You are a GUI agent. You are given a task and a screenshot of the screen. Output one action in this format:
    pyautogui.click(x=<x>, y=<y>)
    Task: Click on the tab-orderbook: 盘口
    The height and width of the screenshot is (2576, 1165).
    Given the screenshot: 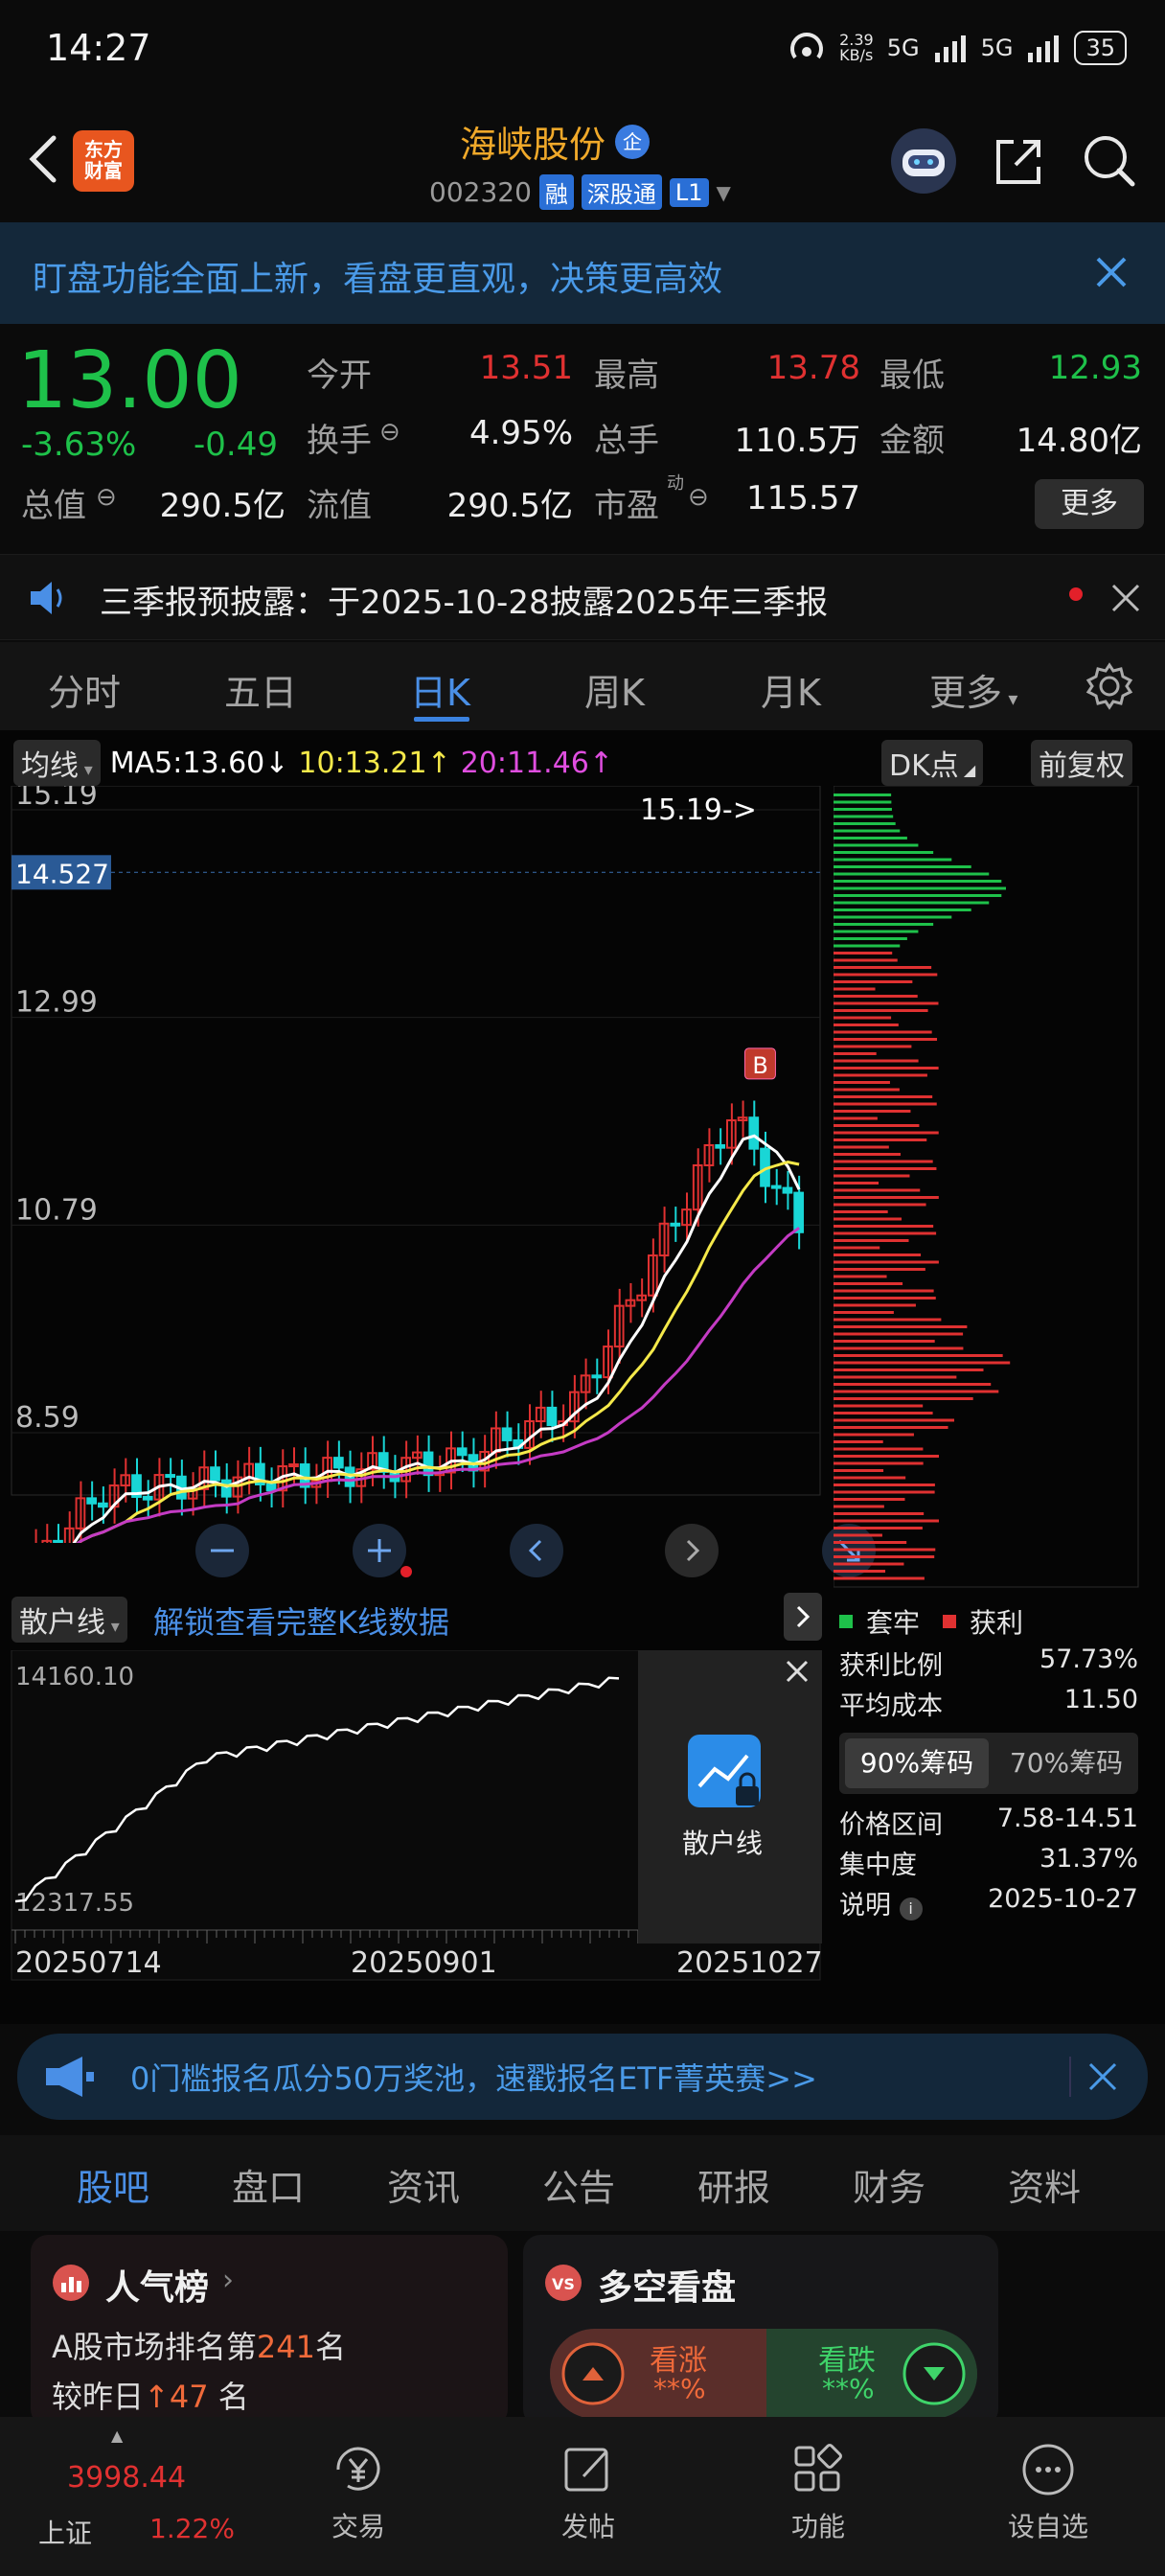 What is the action you would take?
    pyautogui.click(x=268, y=2184)
    